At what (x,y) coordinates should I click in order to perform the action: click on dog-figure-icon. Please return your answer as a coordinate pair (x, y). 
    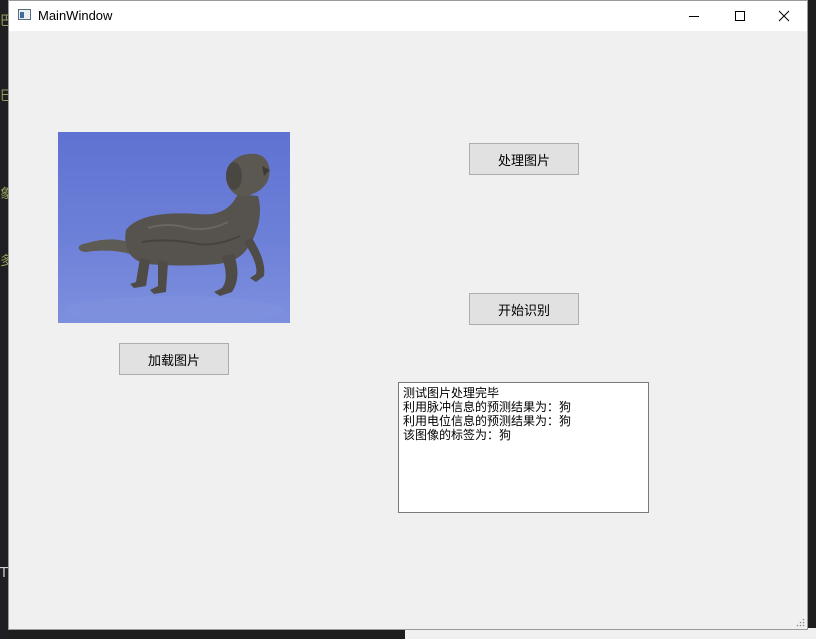
    Looking at the image, I should click on (174, 238).